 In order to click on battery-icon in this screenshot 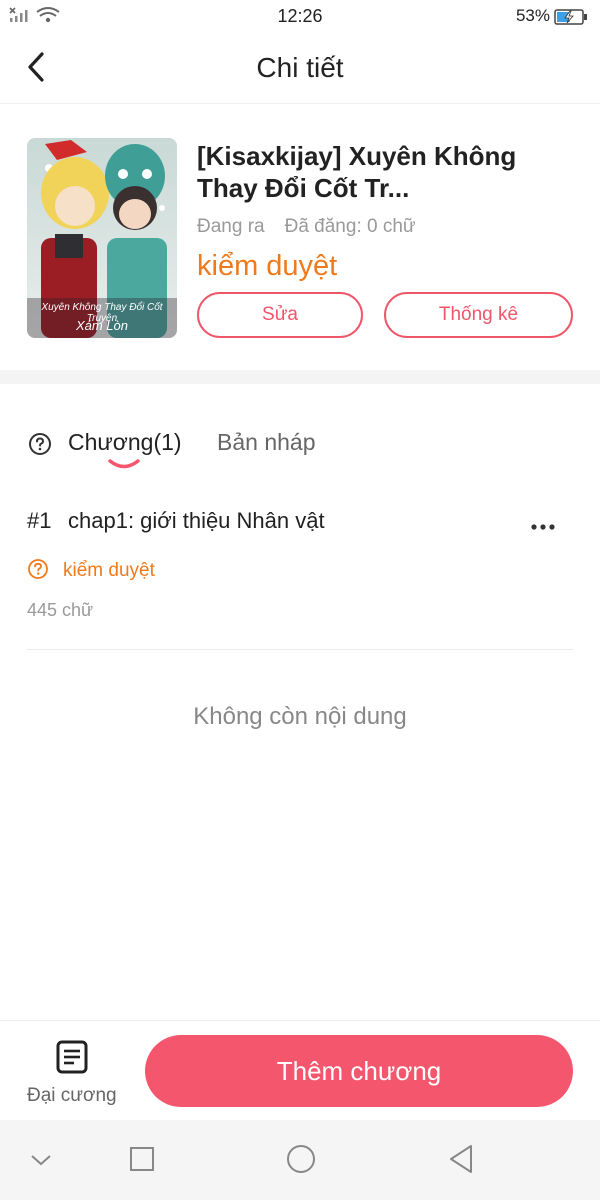, I will do `click(571, 19)`.